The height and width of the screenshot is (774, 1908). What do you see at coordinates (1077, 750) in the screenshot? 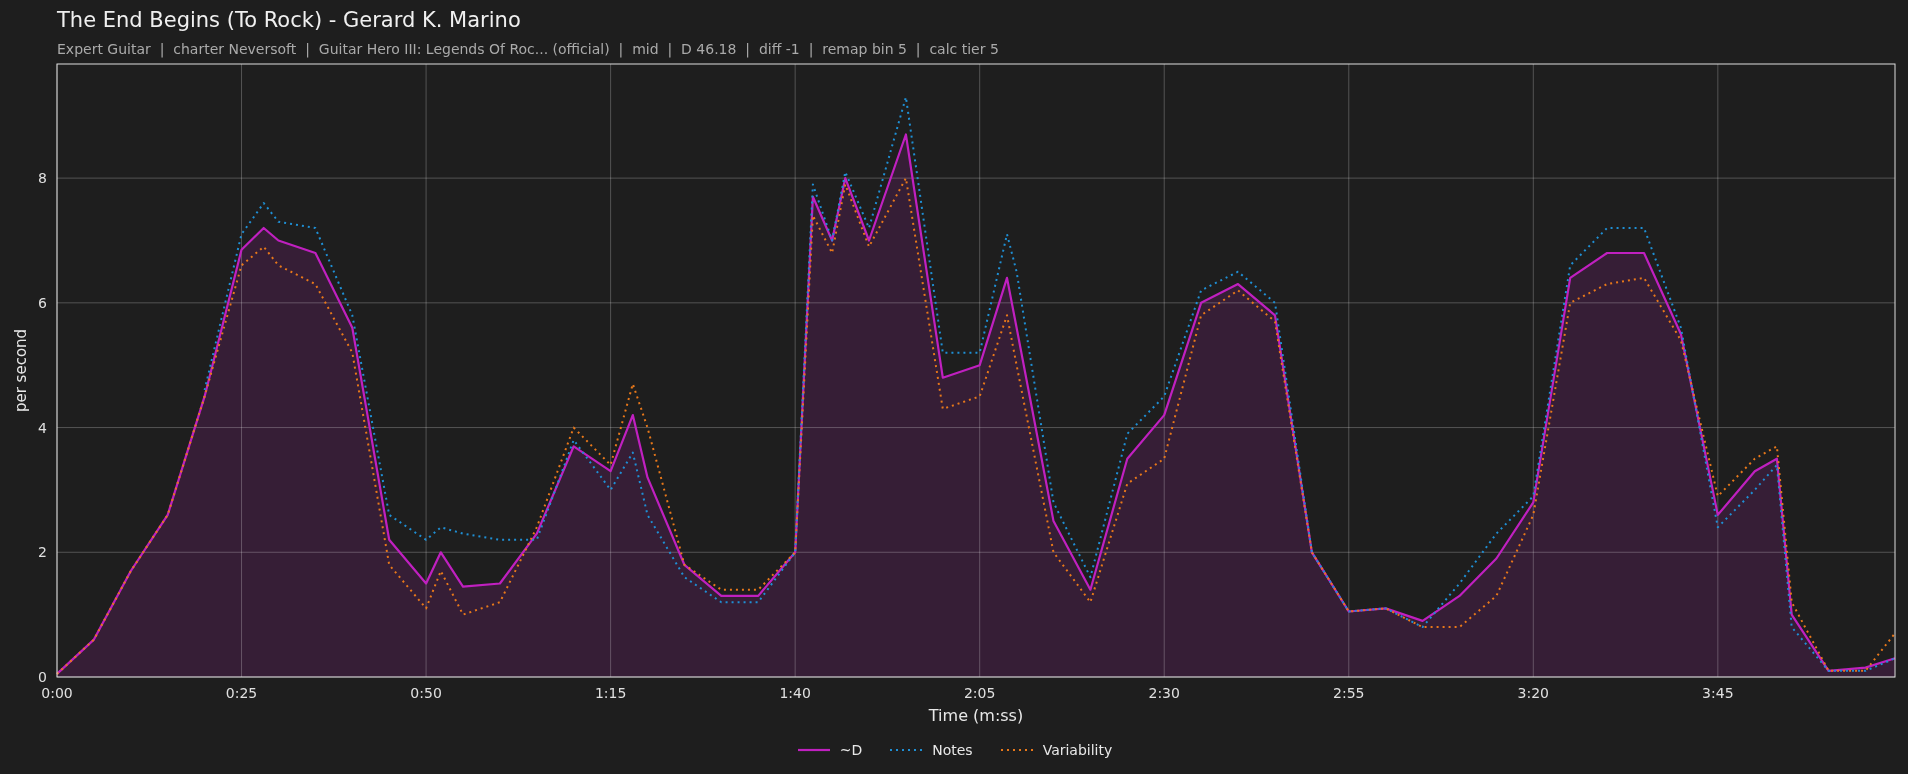
I see `legend-label: Variability` at bounding box center [1077, 750].